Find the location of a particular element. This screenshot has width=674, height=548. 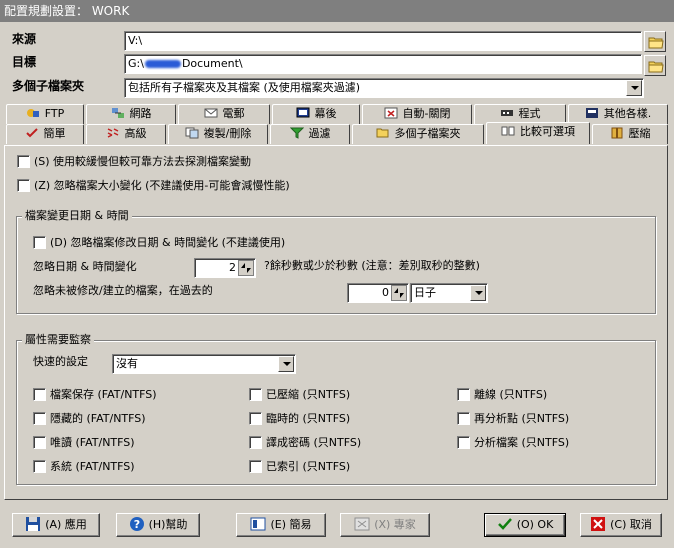

copy-icon is located at coordinates (192, 133).